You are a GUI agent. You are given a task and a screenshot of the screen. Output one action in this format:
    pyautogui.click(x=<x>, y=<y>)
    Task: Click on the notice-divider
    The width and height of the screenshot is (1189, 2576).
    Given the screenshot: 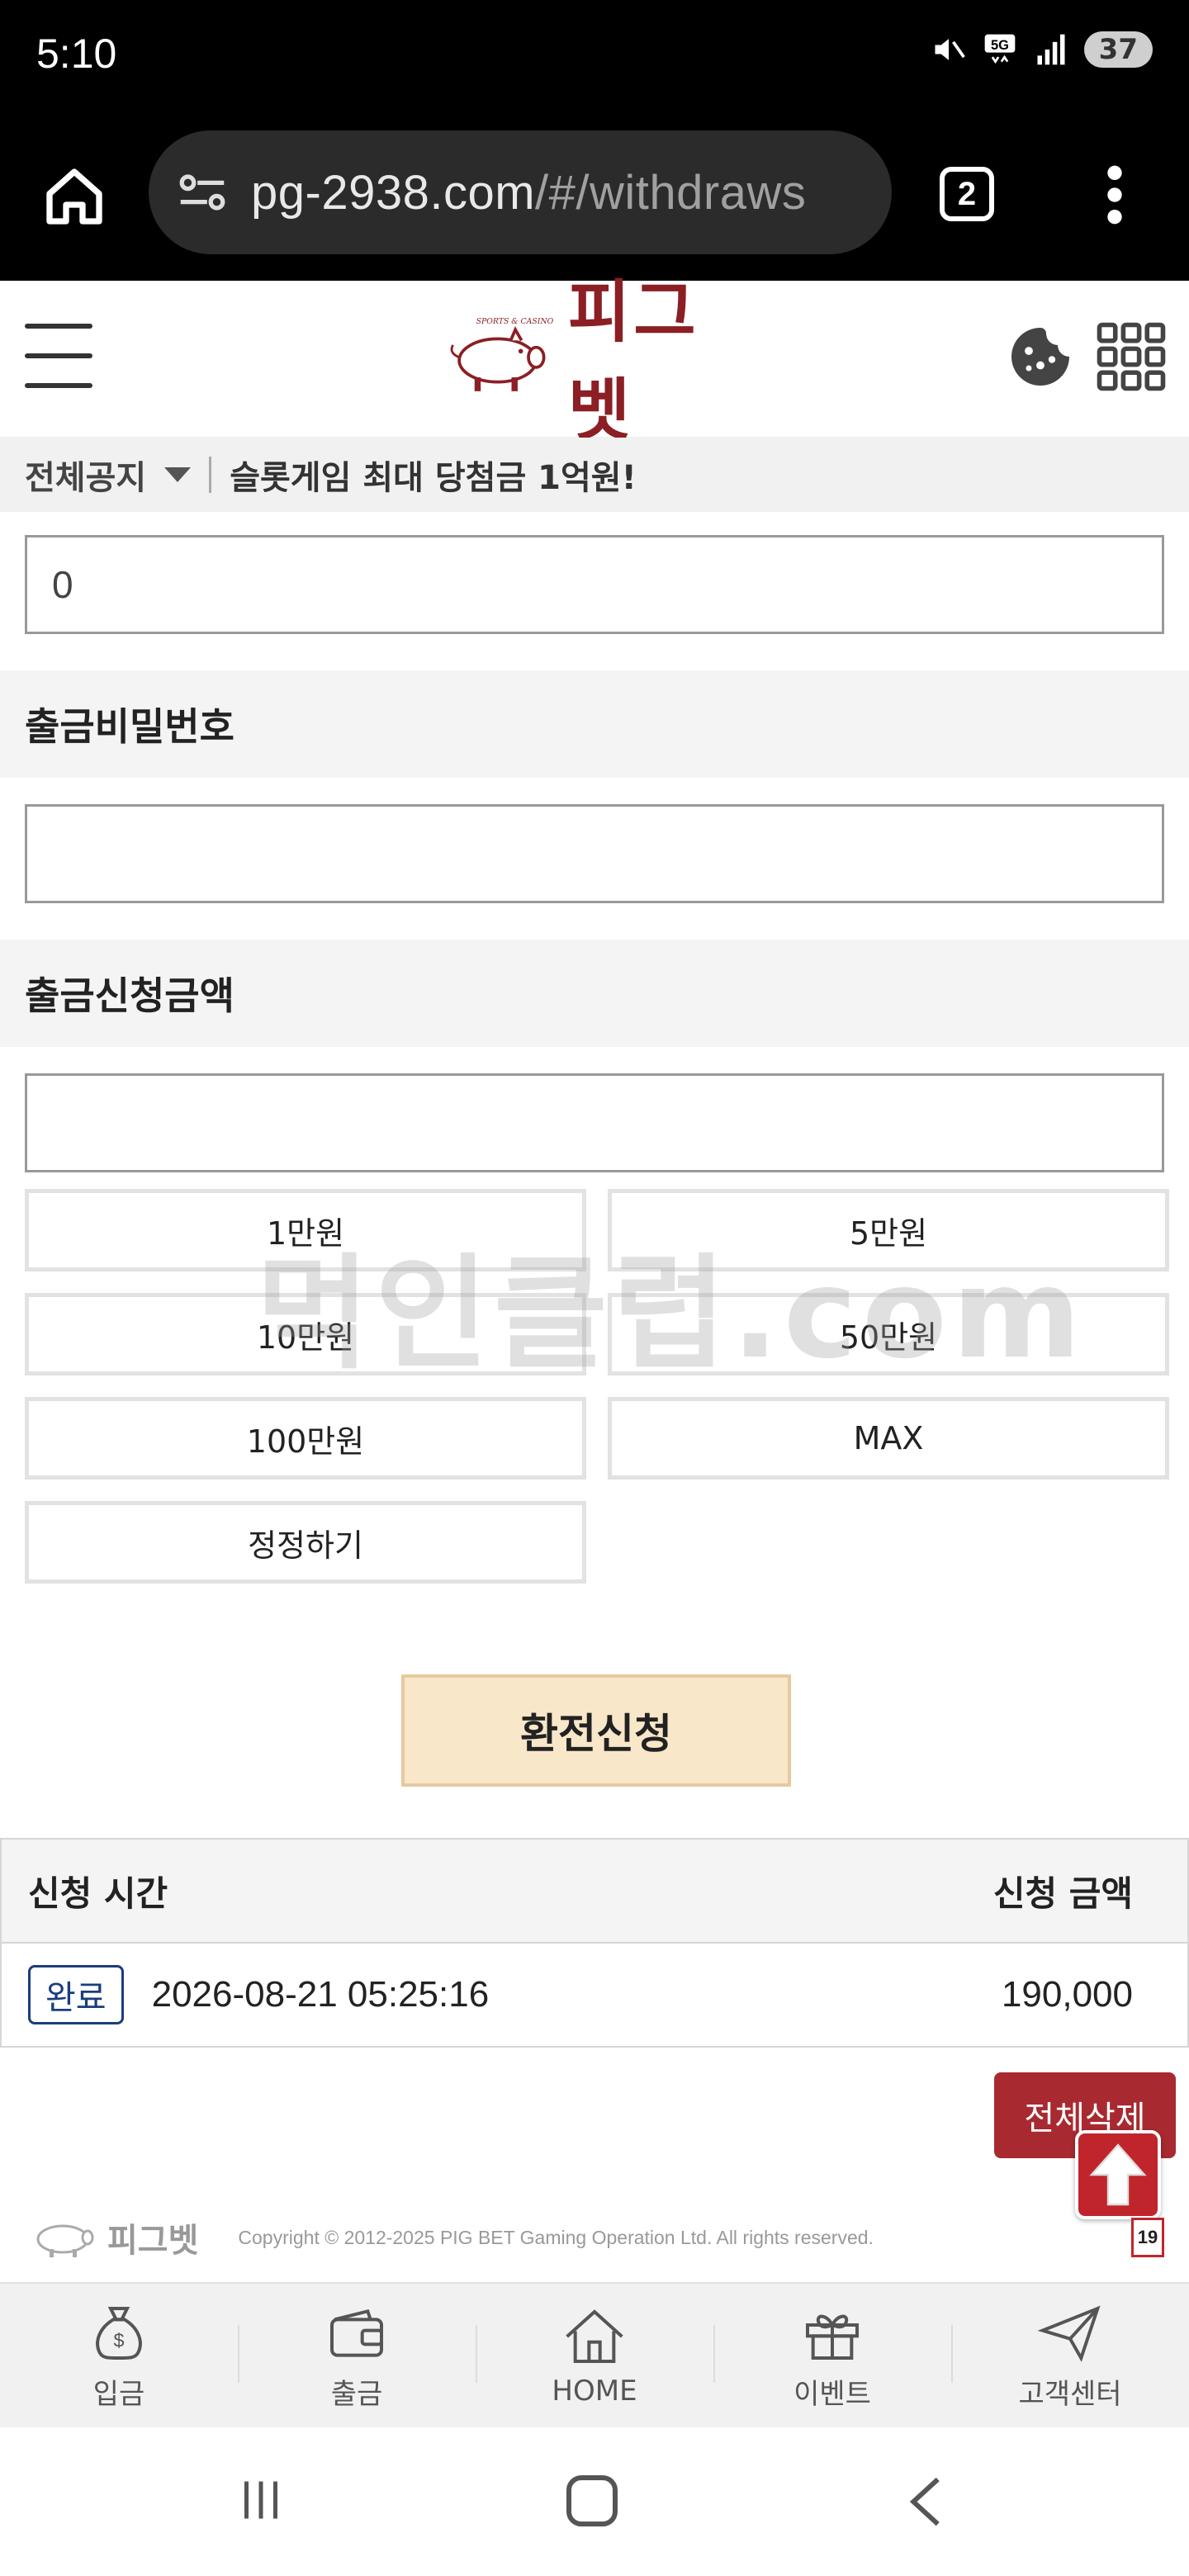 What is the action you would take?
    pyautogui.click(x=210, y=475)
    